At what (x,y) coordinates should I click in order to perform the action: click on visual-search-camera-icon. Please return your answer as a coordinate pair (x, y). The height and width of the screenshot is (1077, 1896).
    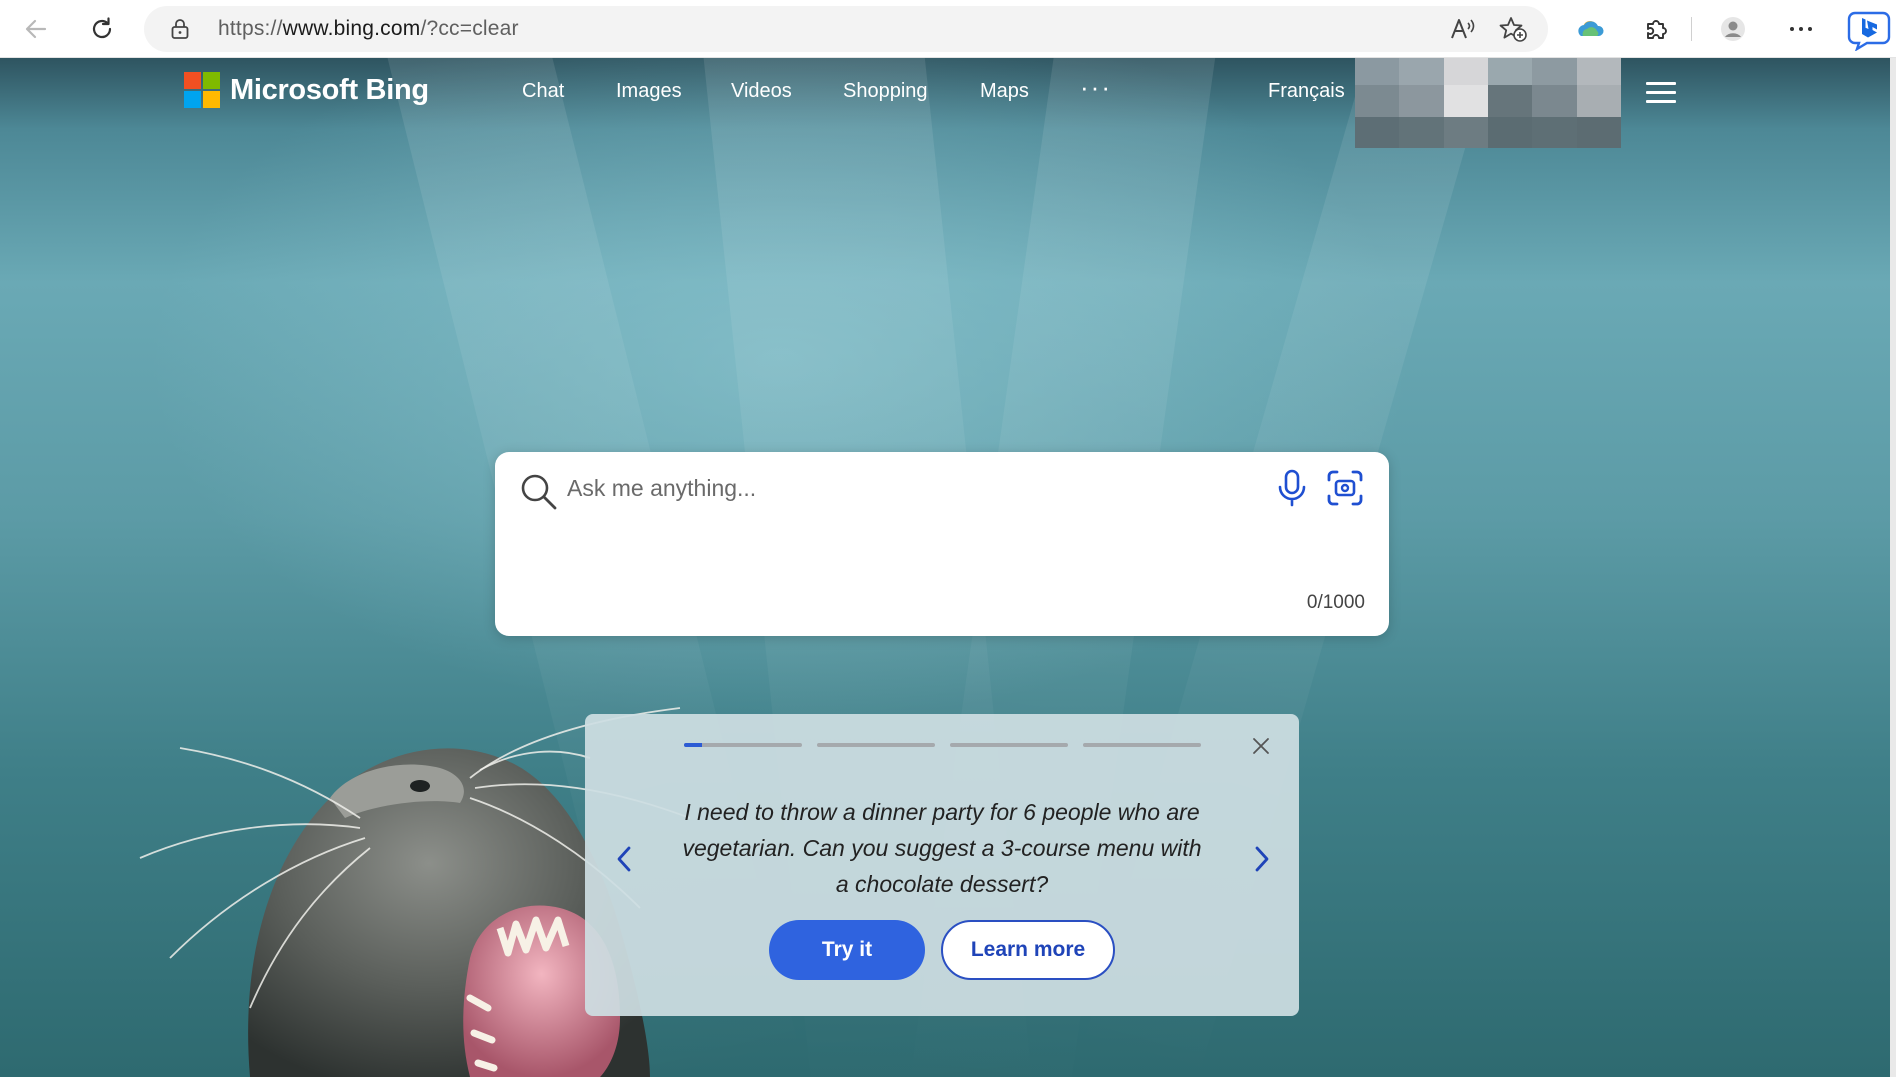
    Looking at the image, I should click on (1345, 488).